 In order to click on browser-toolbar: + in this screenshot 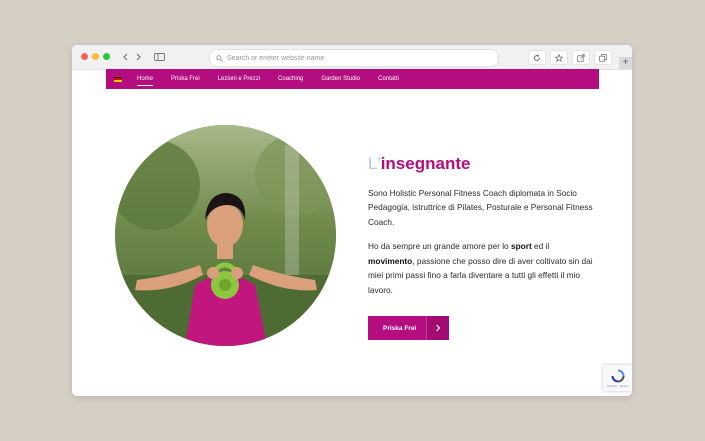, I will do `click(352, 57)`.